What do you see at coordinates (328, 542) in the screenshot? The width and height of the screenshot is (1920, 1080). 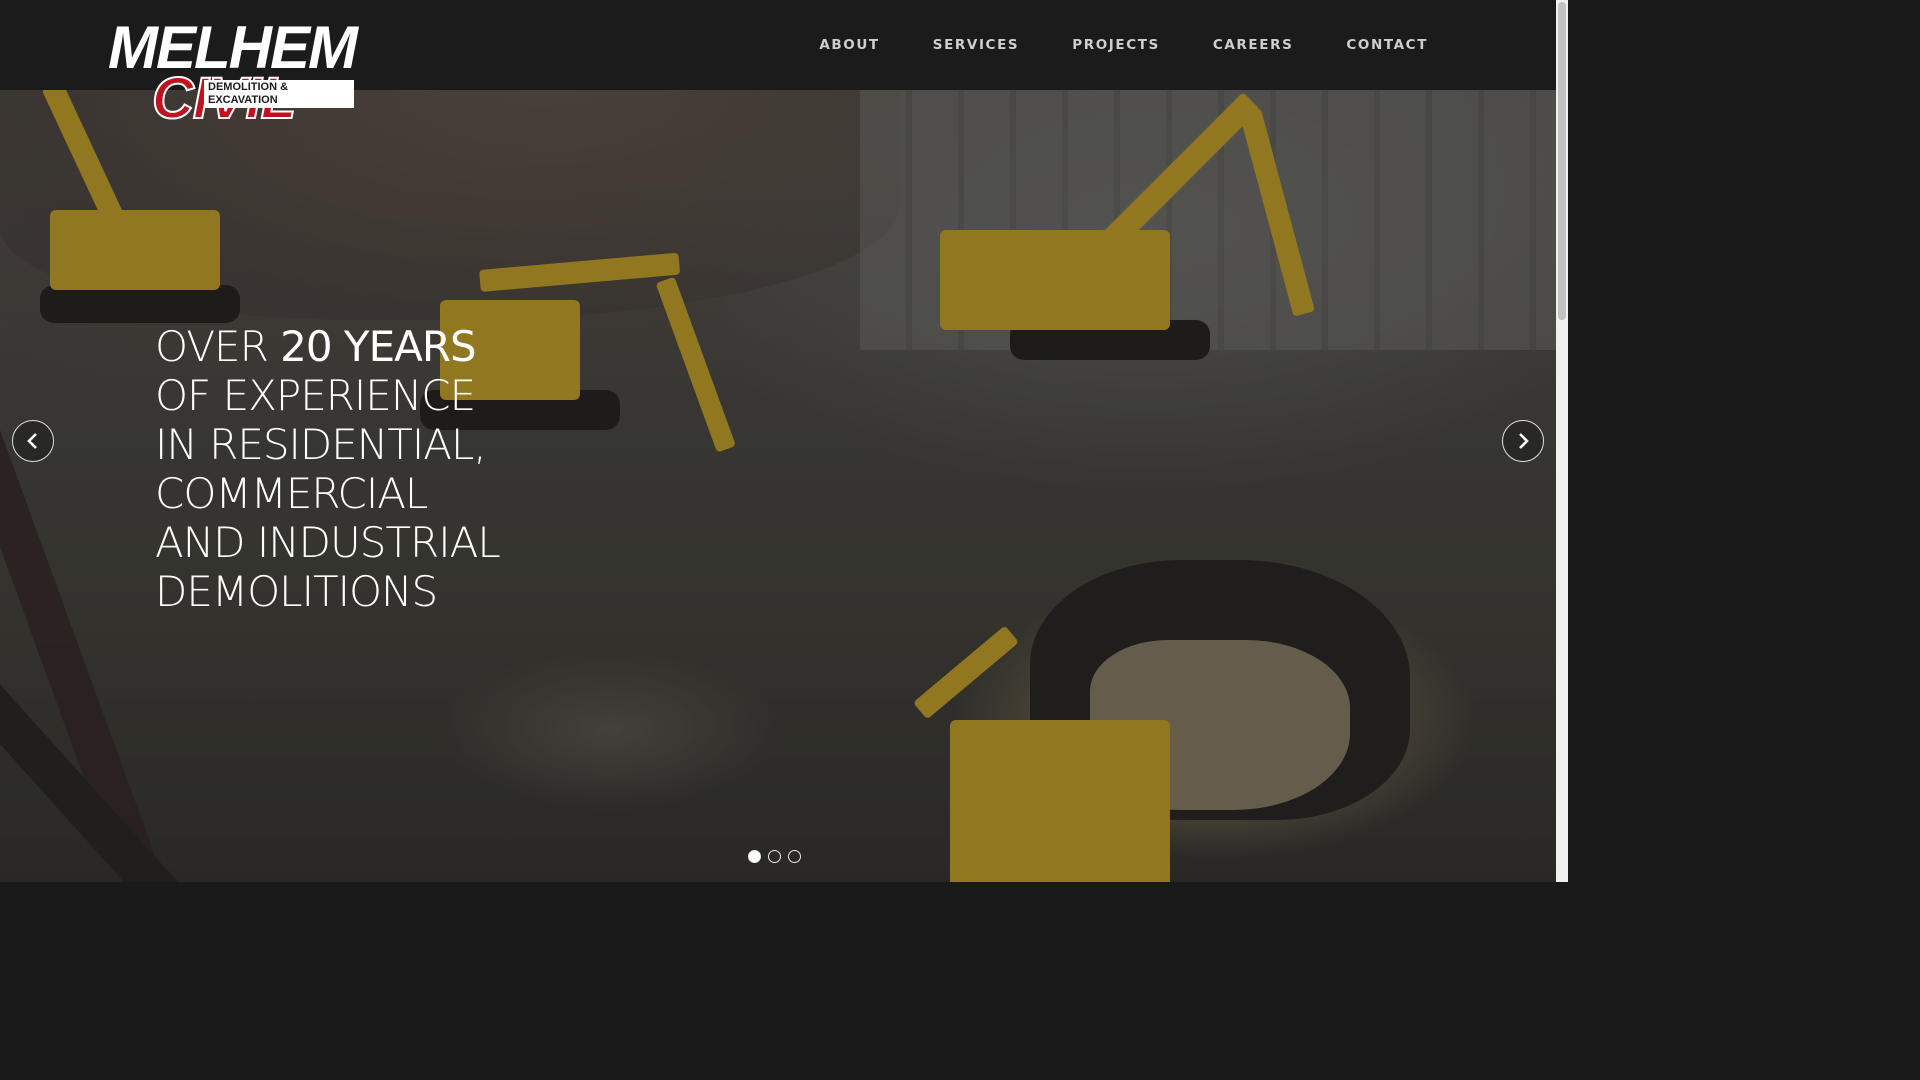 I see `caption-line-5: AND INDUSTRIAL` at bounding box center [328, 542].